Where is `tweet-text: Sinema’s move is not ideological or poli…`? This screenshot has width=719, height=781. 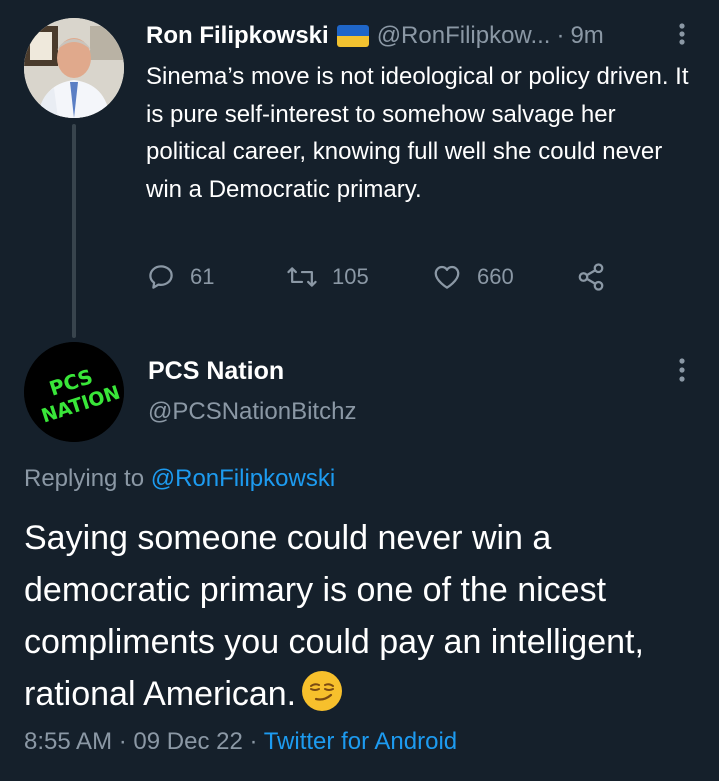 tweet-text: Sinema’s move is not ideological or poli… is located at coordinates (417, 133).